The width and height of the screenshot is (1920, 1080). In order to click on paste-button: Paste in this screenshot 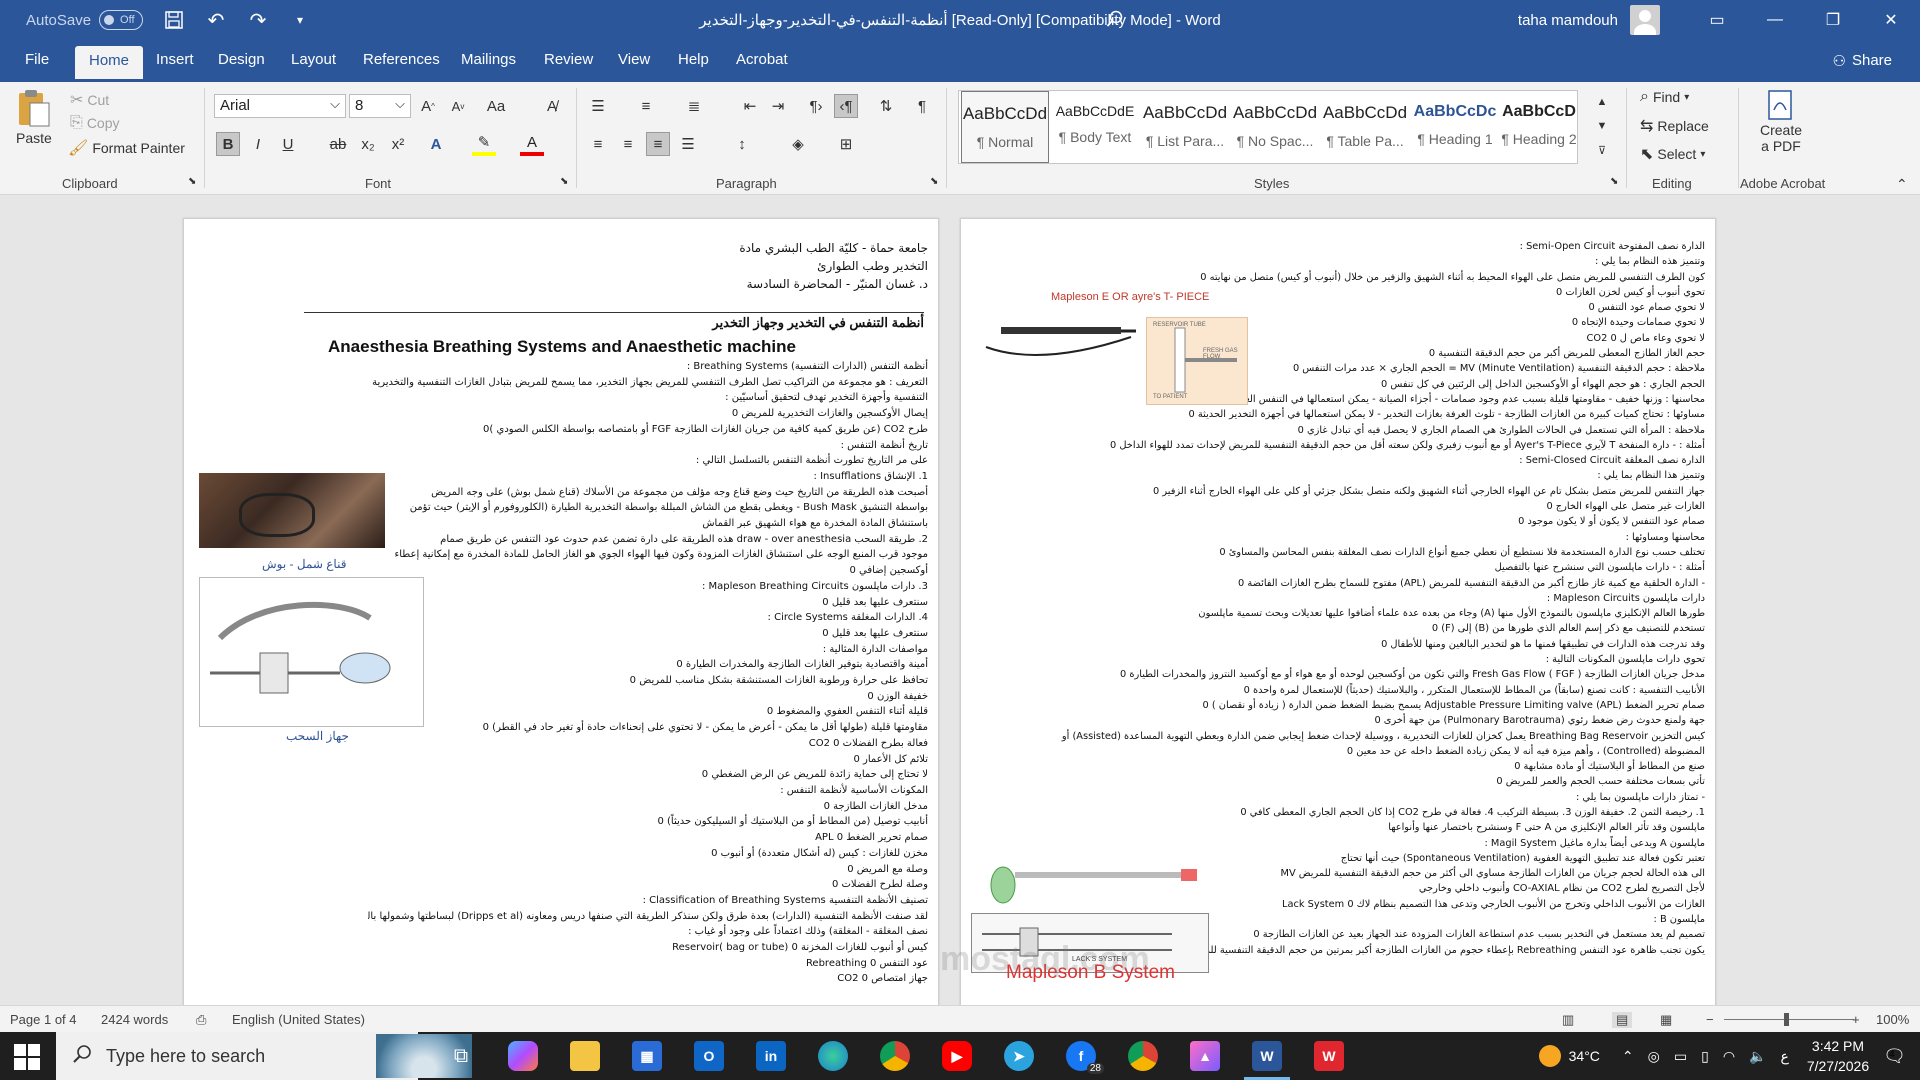, I will do `click(34, 117)`.